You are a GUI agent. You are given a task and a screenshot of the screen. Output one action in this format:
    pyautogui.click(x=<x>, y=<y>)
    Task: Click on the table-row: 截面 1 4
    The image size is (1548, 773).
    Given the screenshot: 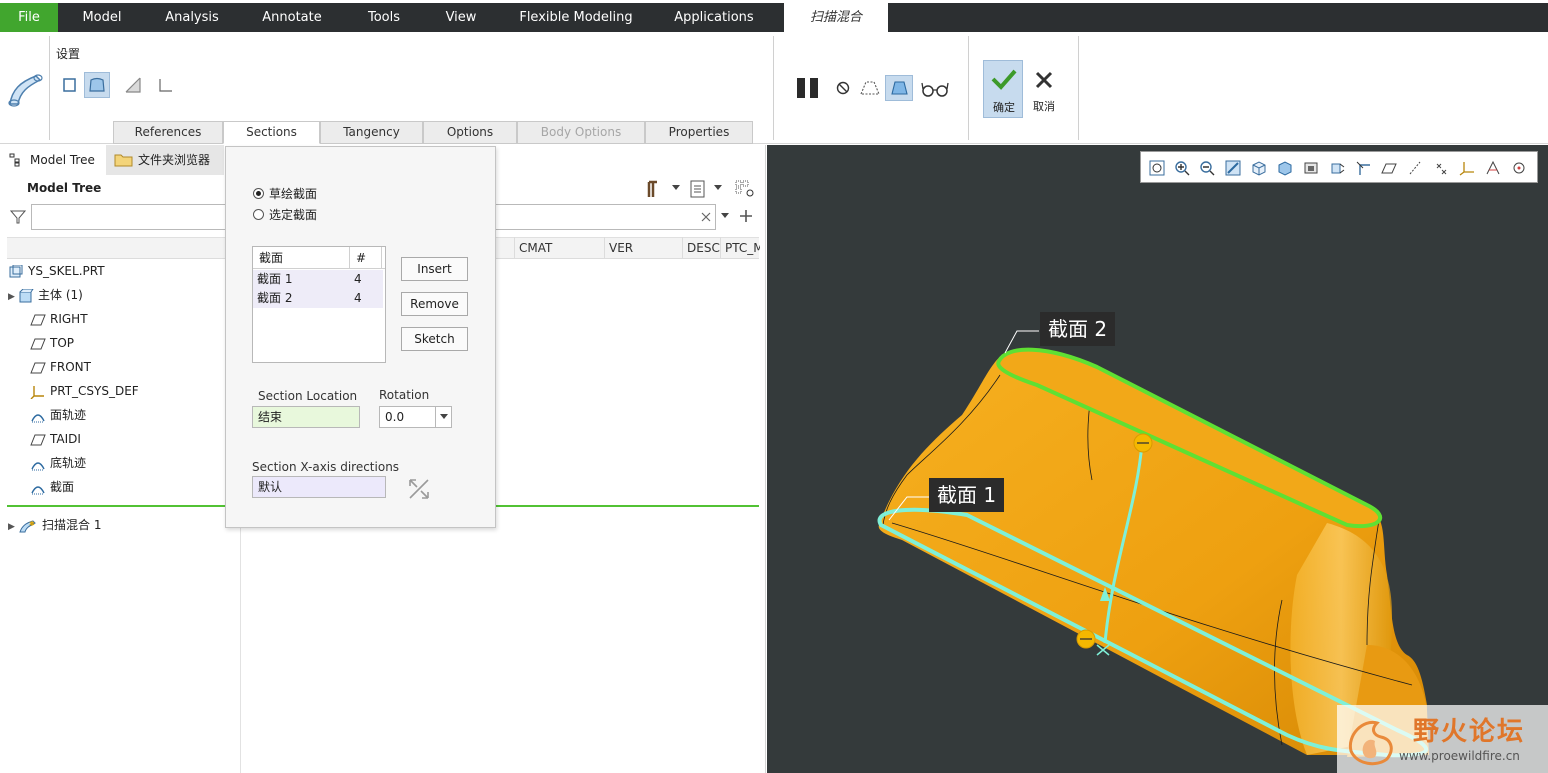 What is the action you would take?
    pyautogui.click(x=318, y=279)
    